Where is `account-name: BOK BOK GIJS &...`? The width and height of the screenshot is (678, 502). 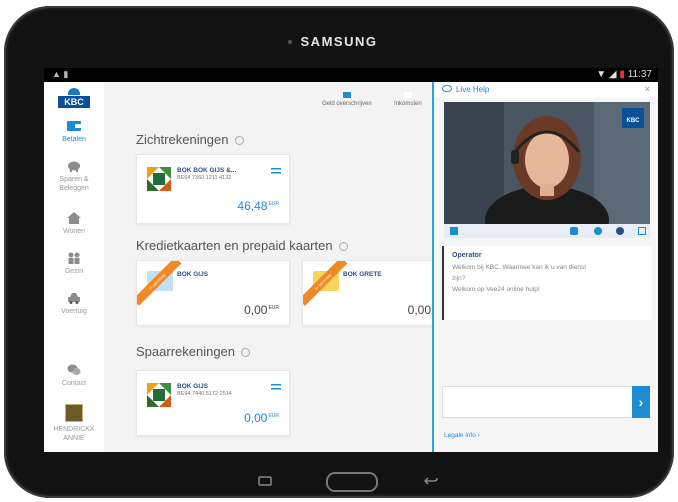 account-name: BOK BOK GIJS &... is located at coordinates (207, 170).